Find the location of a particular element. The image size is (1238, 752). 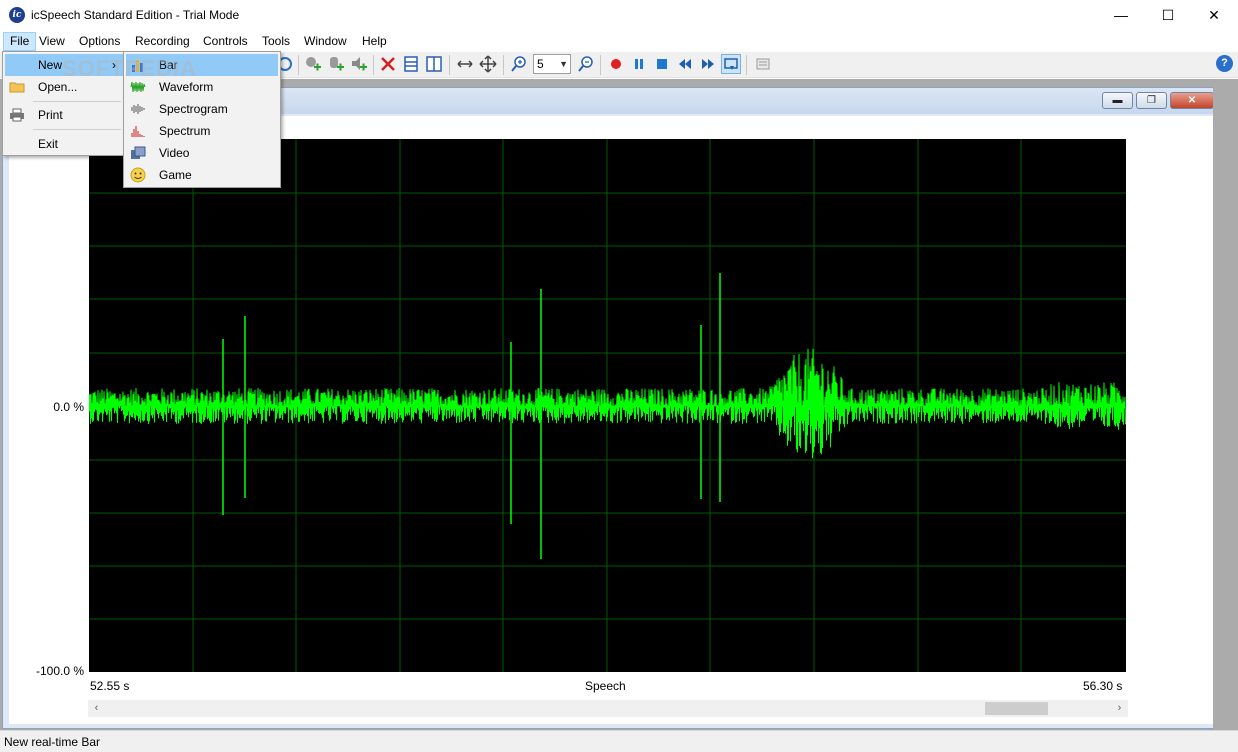

new-submenu-game-label: Game is located at coordinates (175, 175).